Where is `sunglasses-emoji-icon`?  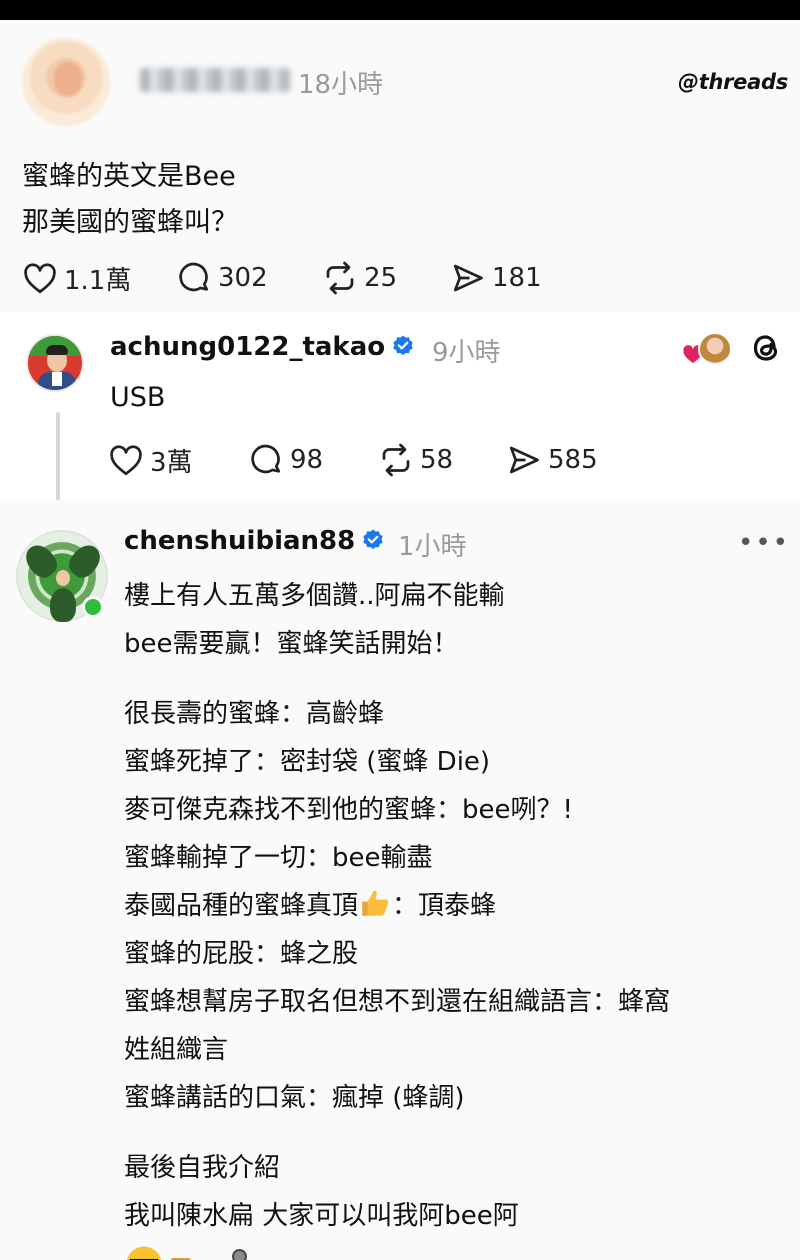 sunglasses-emoji-icon is located at coordinates (144, 1253).